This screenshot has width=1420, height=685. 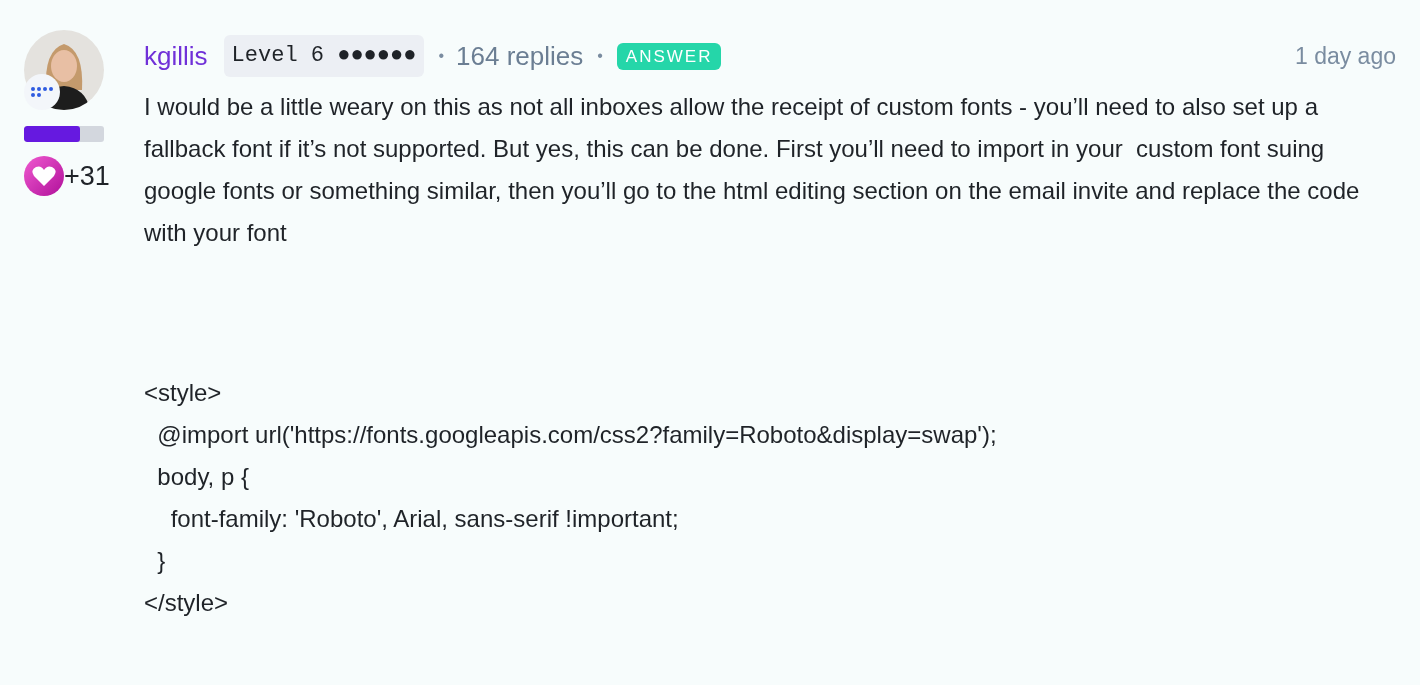 What do you see at coordinates (424, 519) in the screenshot?
I see `code-line: font-family: 'Roboto', Arial, sans-serif !important;` at bounding box center [424, 519].